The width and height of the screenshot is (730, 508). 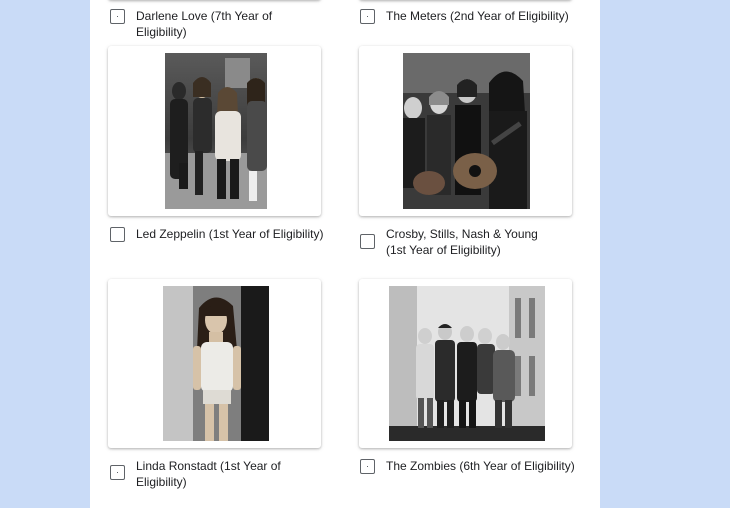 I want to click on option-label: Darlene Love (7th Year of Eligibility), so click(x=204, y=24).